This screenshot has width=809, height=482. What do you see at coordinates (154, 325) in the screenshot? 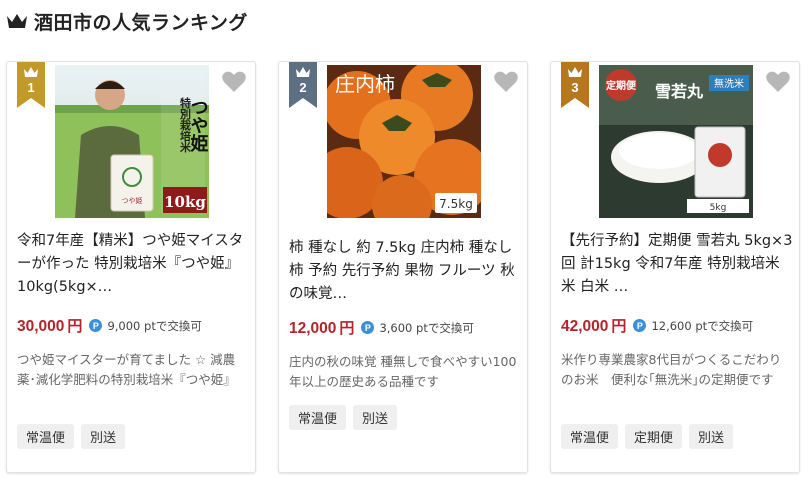
I see `points-label: 9,000 ptで交換可` at bounding box center [154, 325].